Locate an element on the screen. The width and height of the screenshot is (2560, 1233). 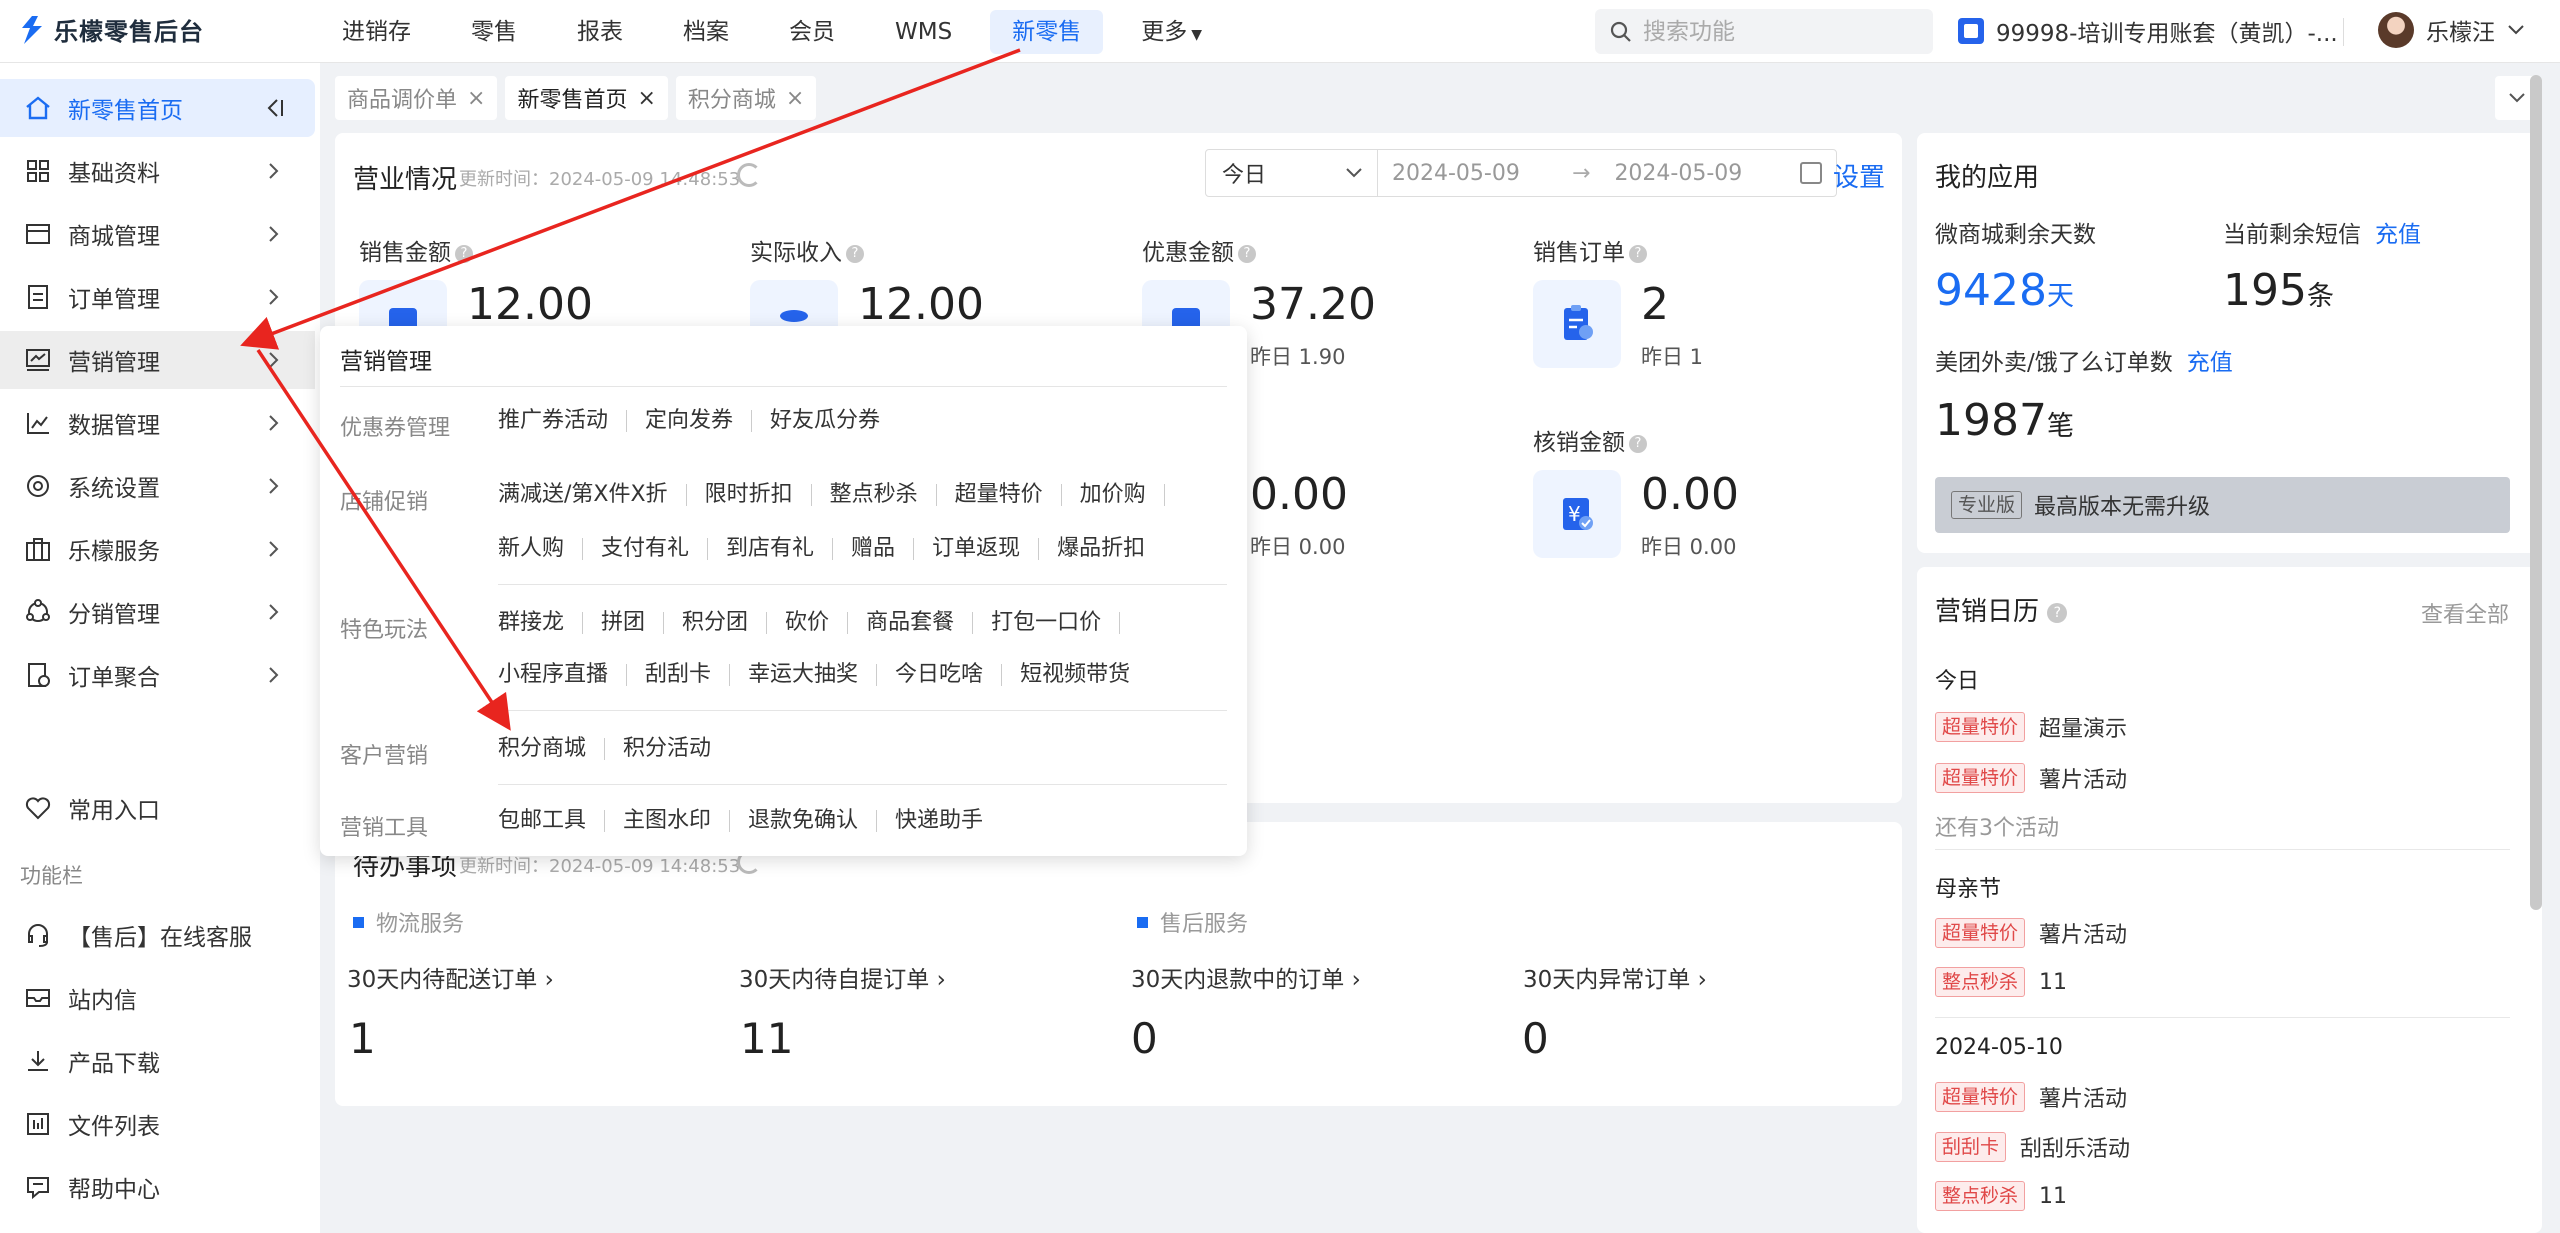
logo: 乐檬零售后台 is located at coordinates (111, 29).